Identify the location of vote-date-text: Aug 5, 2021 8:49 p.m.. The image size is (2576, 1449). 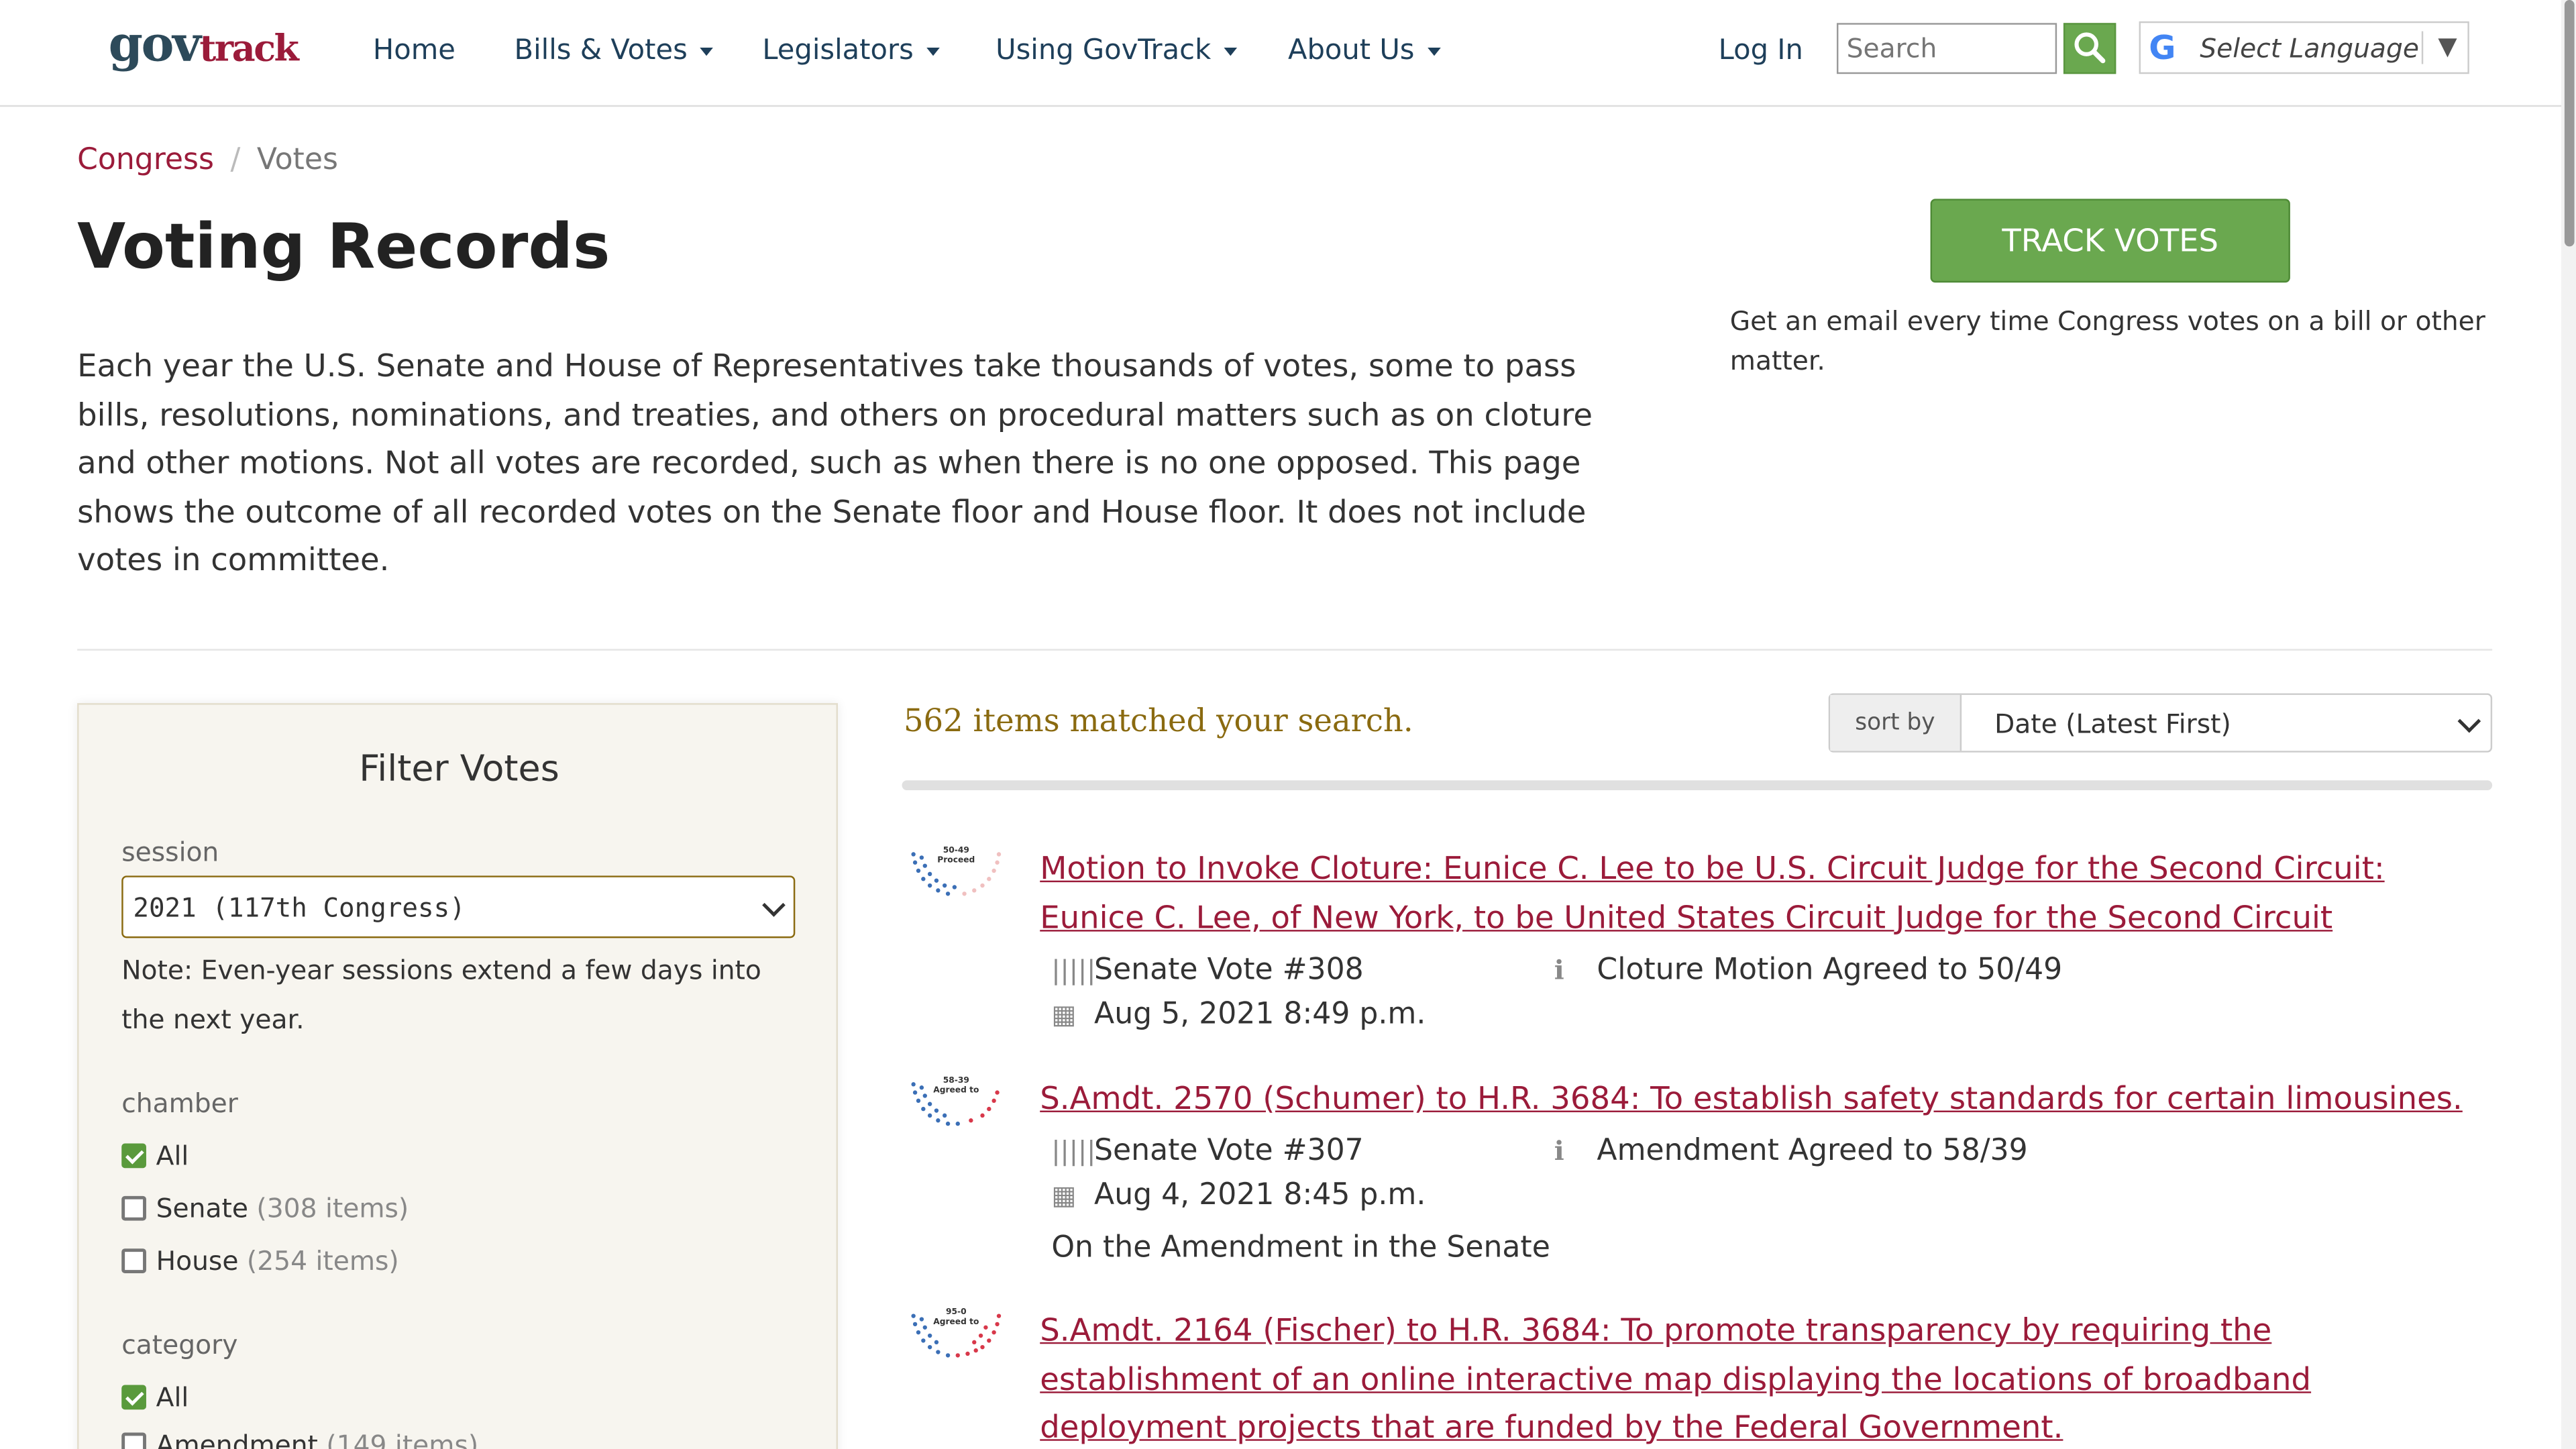
(1260, 1014).